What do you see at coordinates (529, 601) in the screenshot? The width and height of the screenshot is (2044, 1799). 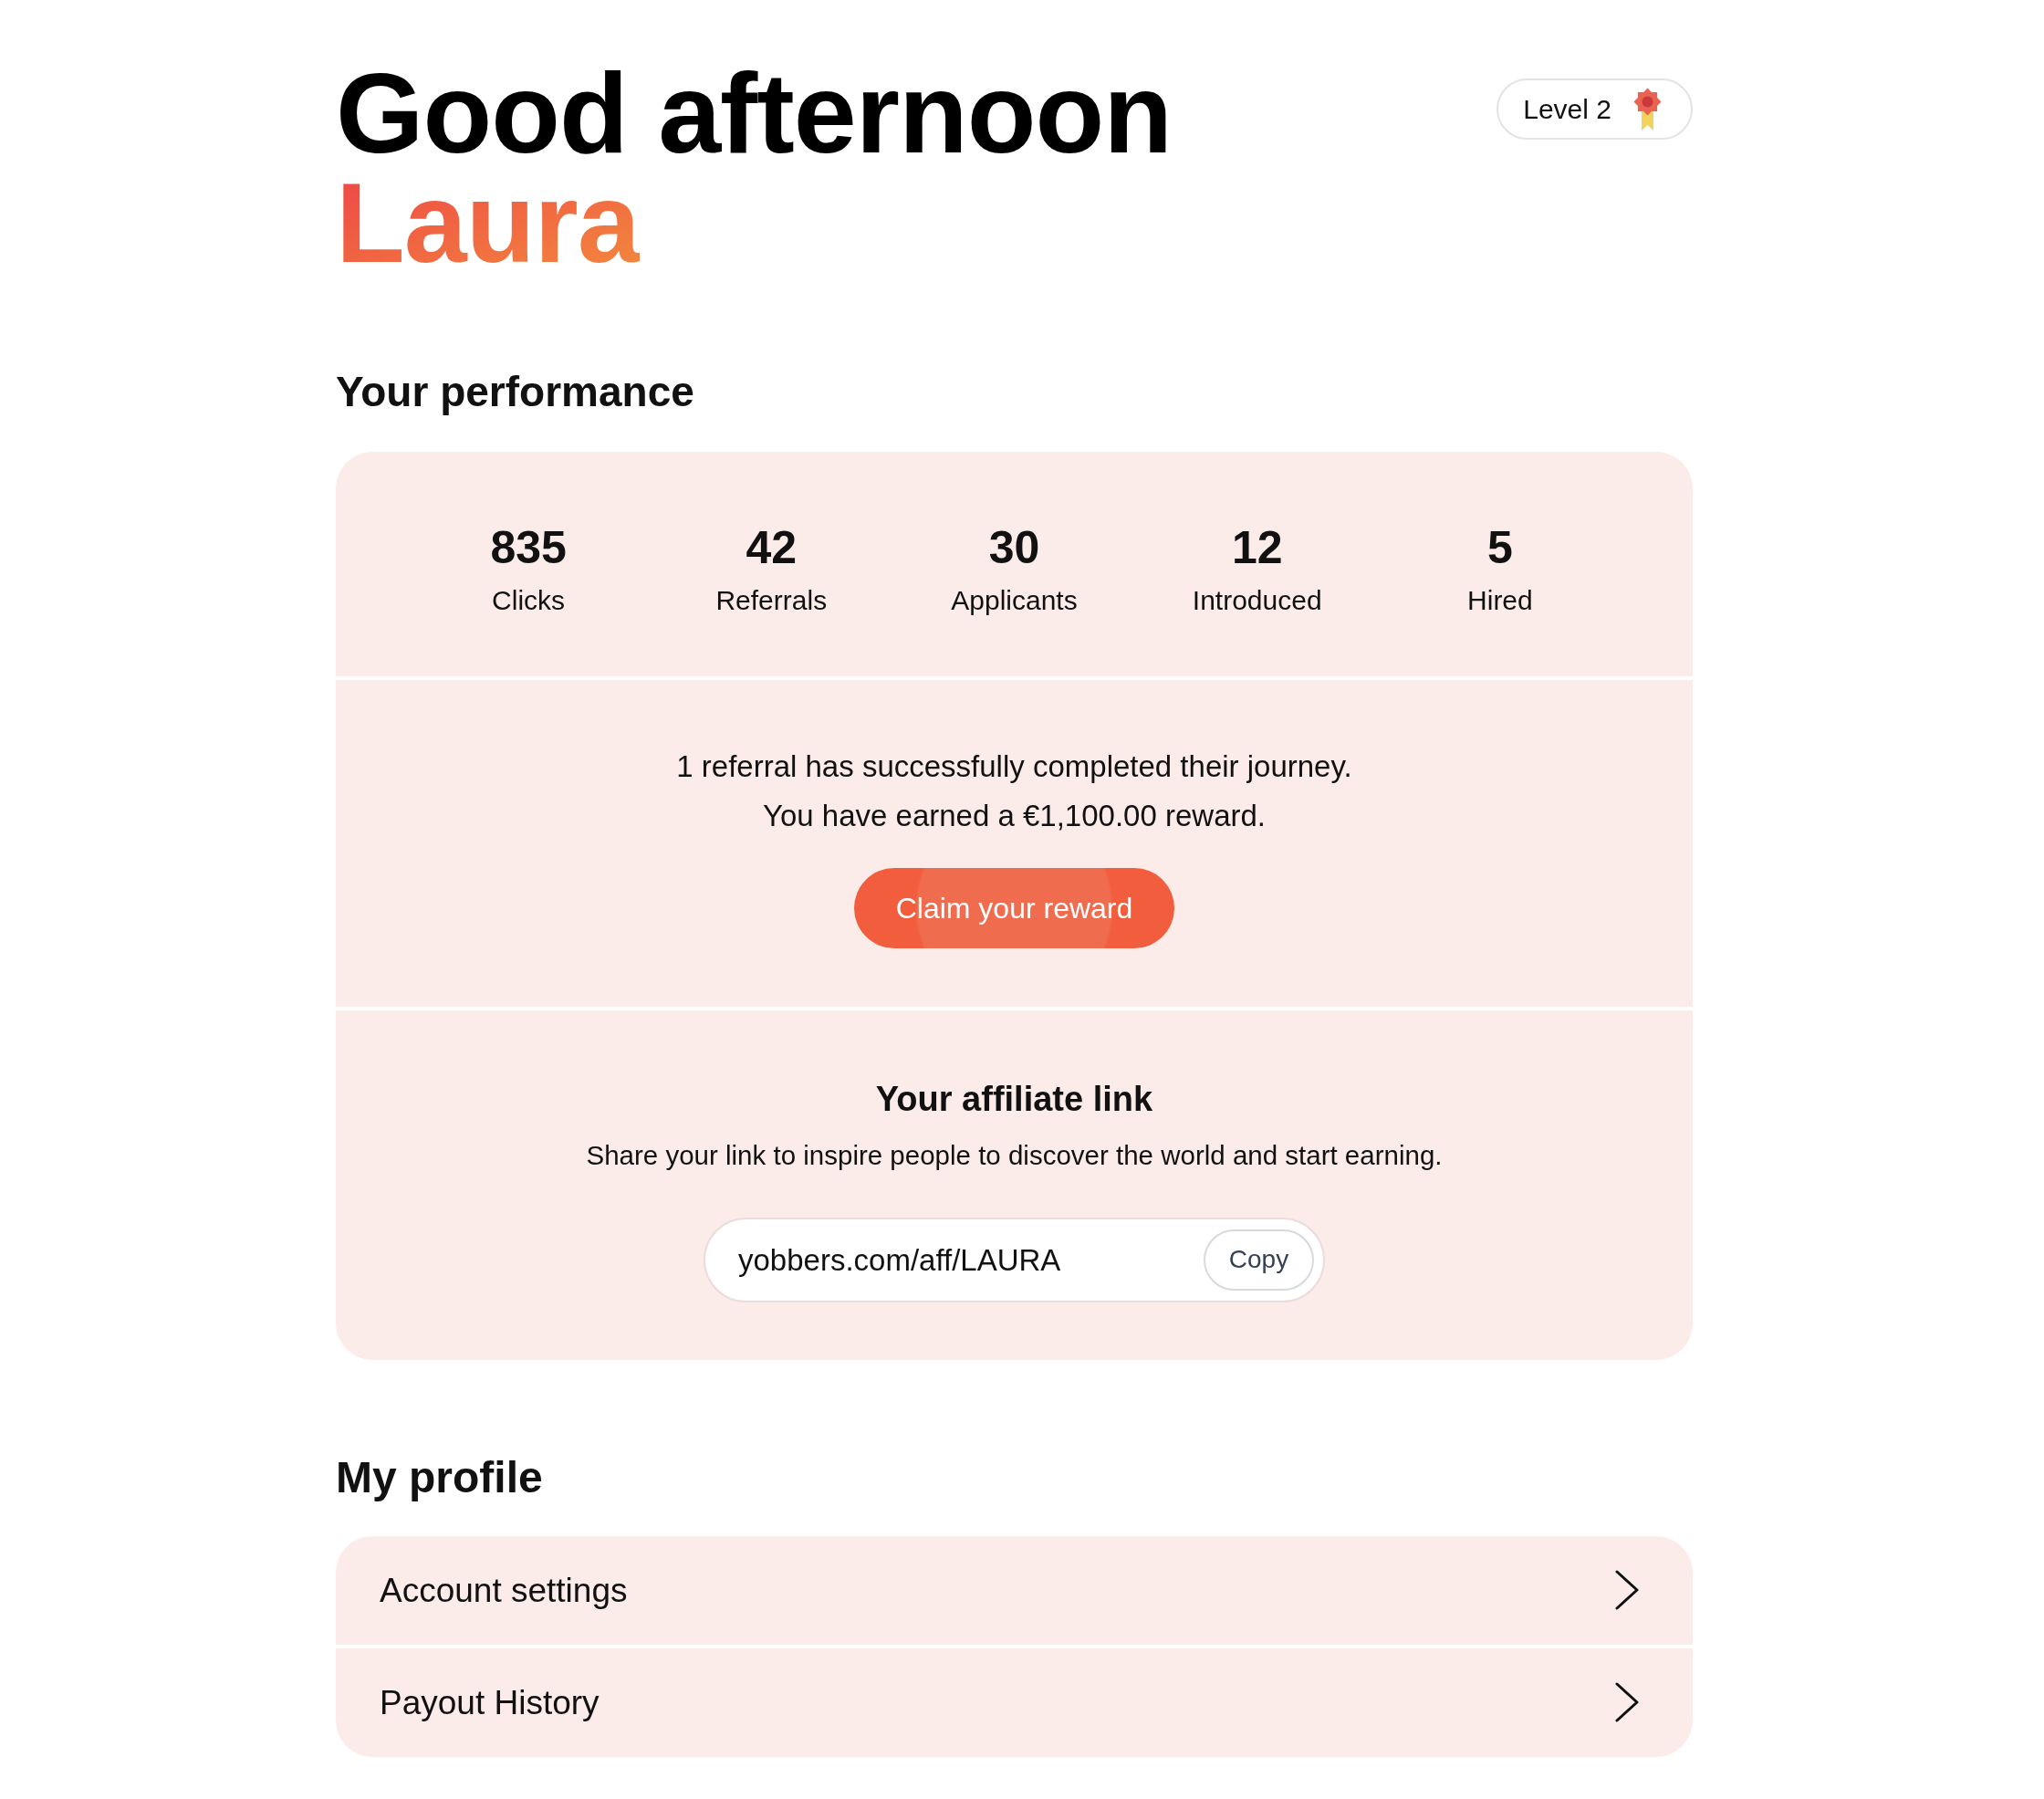 I see `stat-label: Clicks` at bounding box center [529, 601].